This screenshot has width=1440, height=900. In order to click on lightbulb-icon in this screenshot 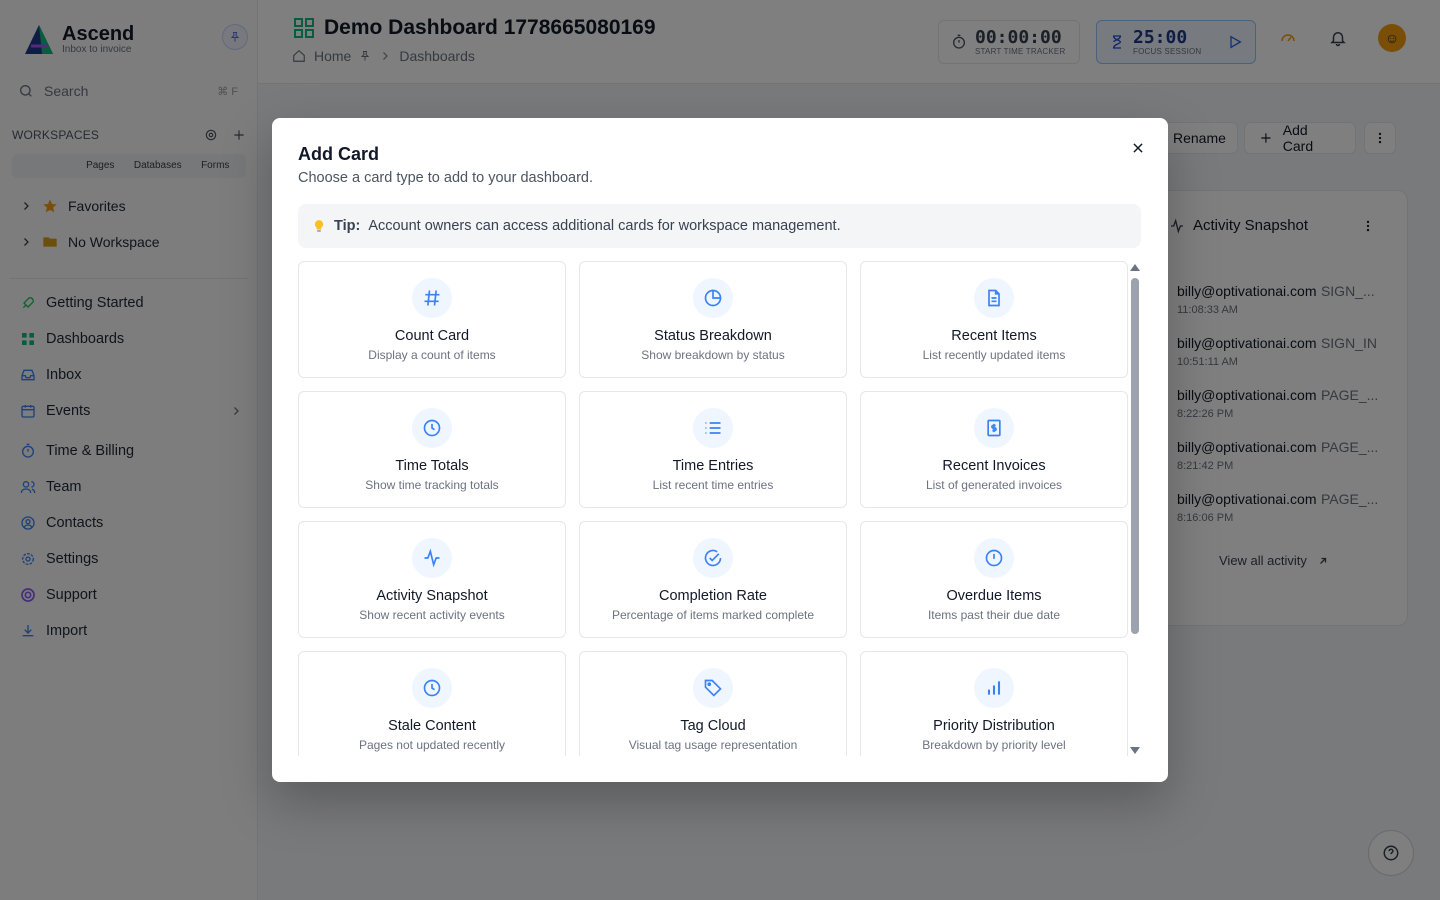, I will do `click(319, 226)`.